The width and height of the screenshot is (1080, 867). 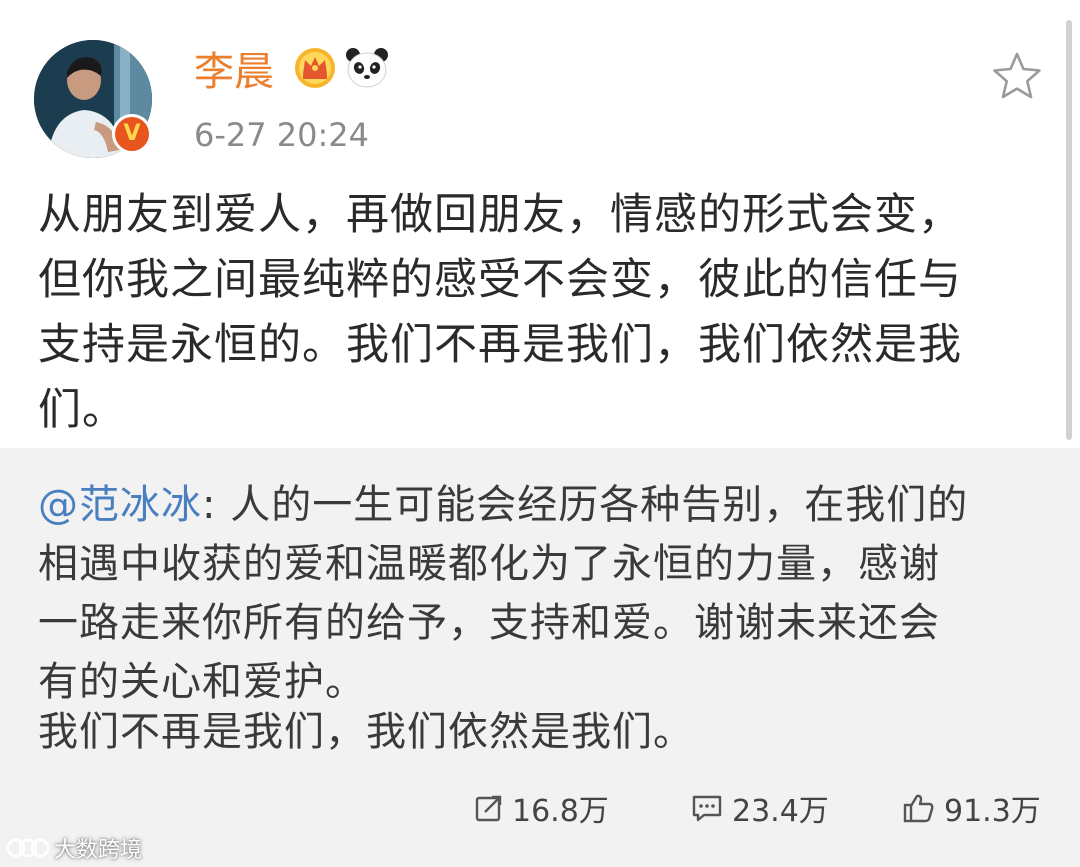 What do you see at coordinates (28, 848) in the screenshot?
I see `watermark-logo-icon` at bounding box center [28, 848].